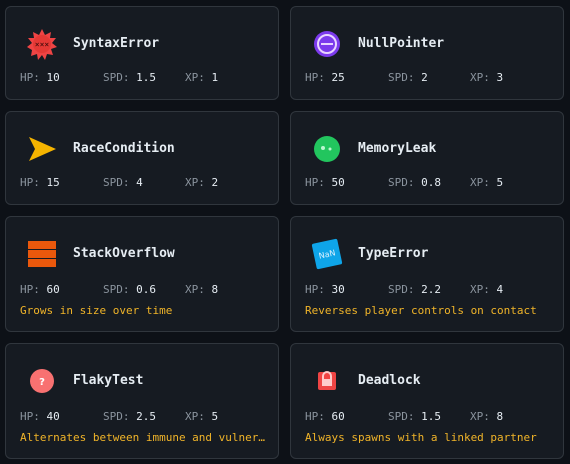  I want to click on enemy-name: NullPointer, so click(401, 43).